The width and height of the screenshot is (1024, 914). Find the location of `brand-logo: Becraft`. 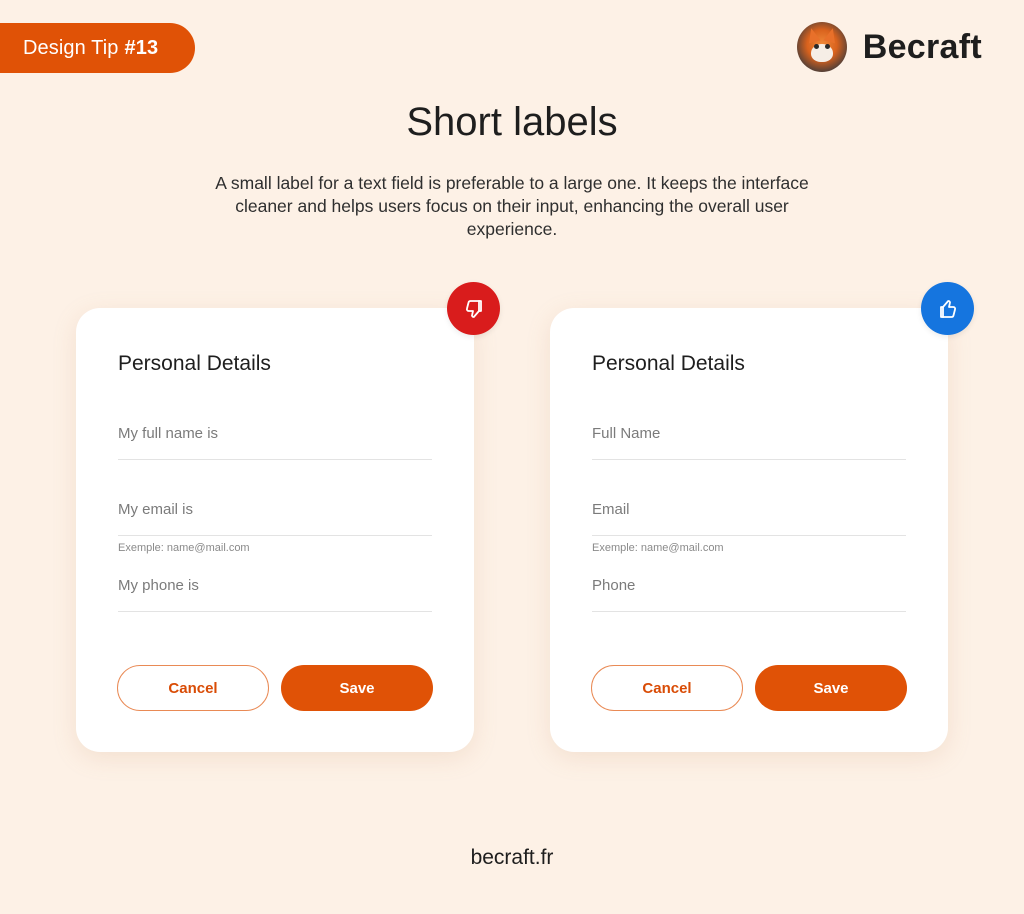

brand-logo: Becraft is located at coordinates (889, 47).